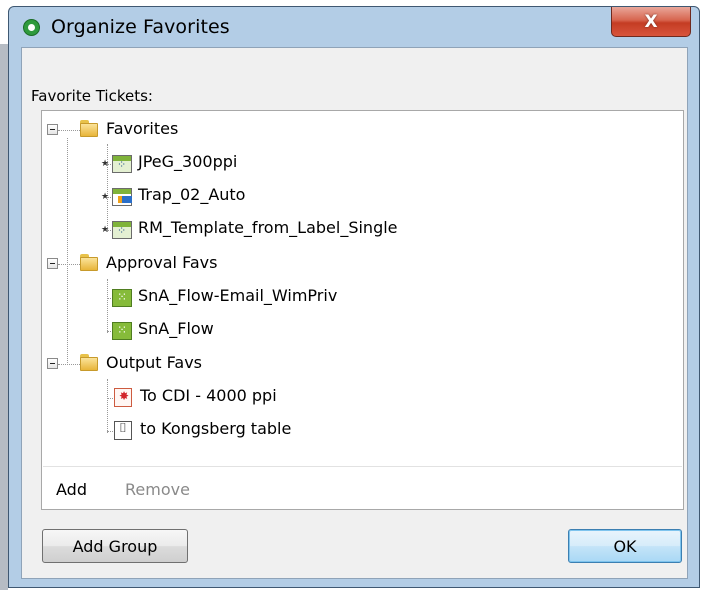 The height and width of the screenshot is (590, 702). I want to click on ticket-label: SnA_Flow-Email_WimPriv, so click(238, 295).